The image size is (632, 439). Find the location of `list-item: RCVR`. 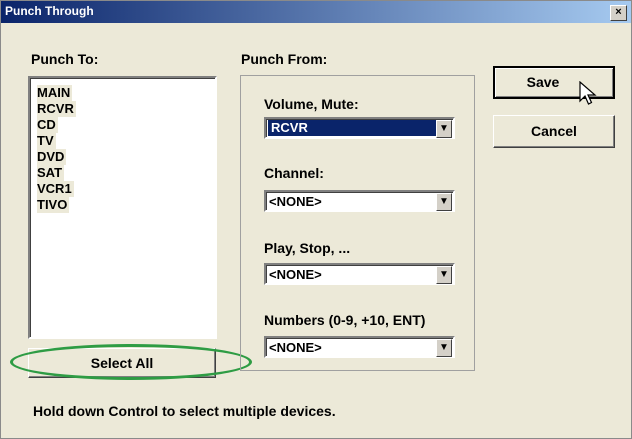

list-item: RCVR is located at coordinates (122, 108).